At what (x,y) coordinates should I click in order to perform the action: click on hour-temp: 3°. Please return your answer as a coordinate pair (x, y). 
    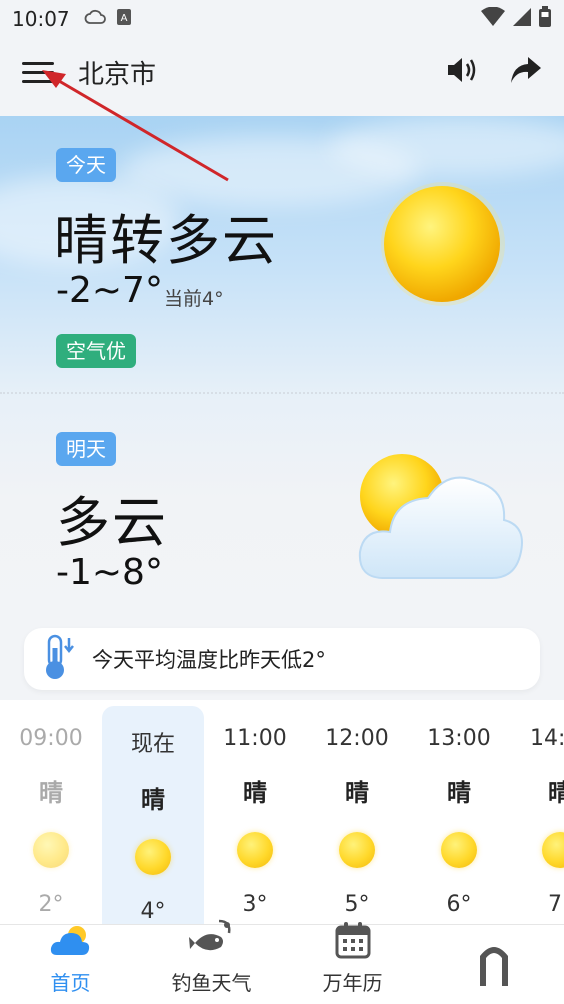
    Looking at the image, I should click on (255, 904).